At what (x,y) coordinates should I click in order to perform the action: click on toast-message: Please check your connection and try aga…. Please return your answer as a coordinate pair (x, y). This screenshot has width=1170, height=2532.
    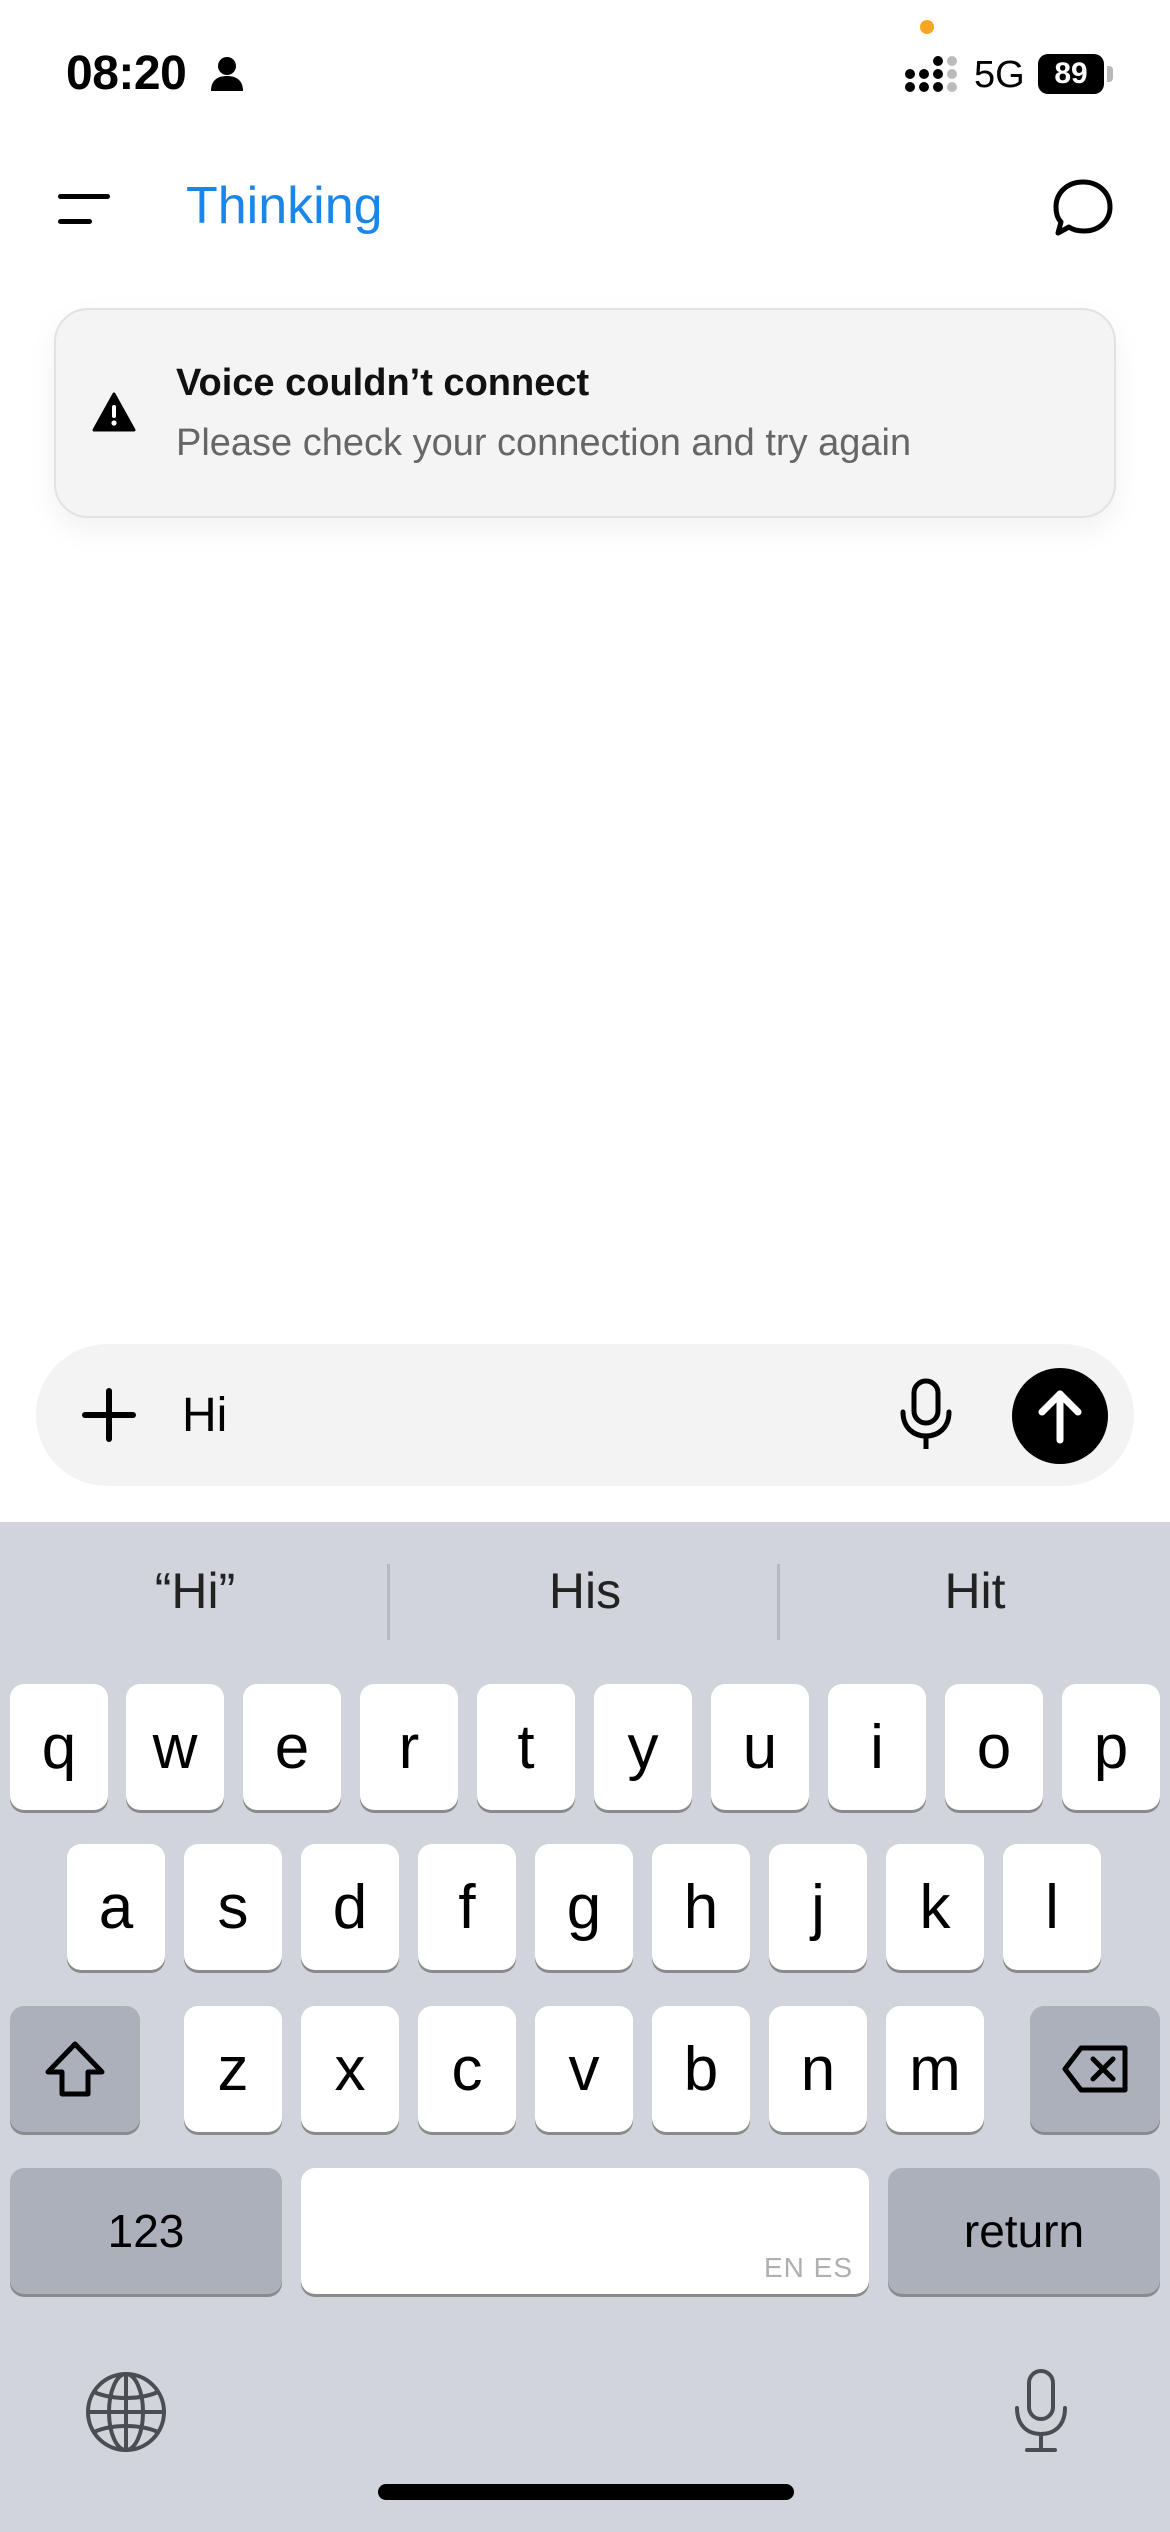
    Looking at the image, I should click on (544, 443).